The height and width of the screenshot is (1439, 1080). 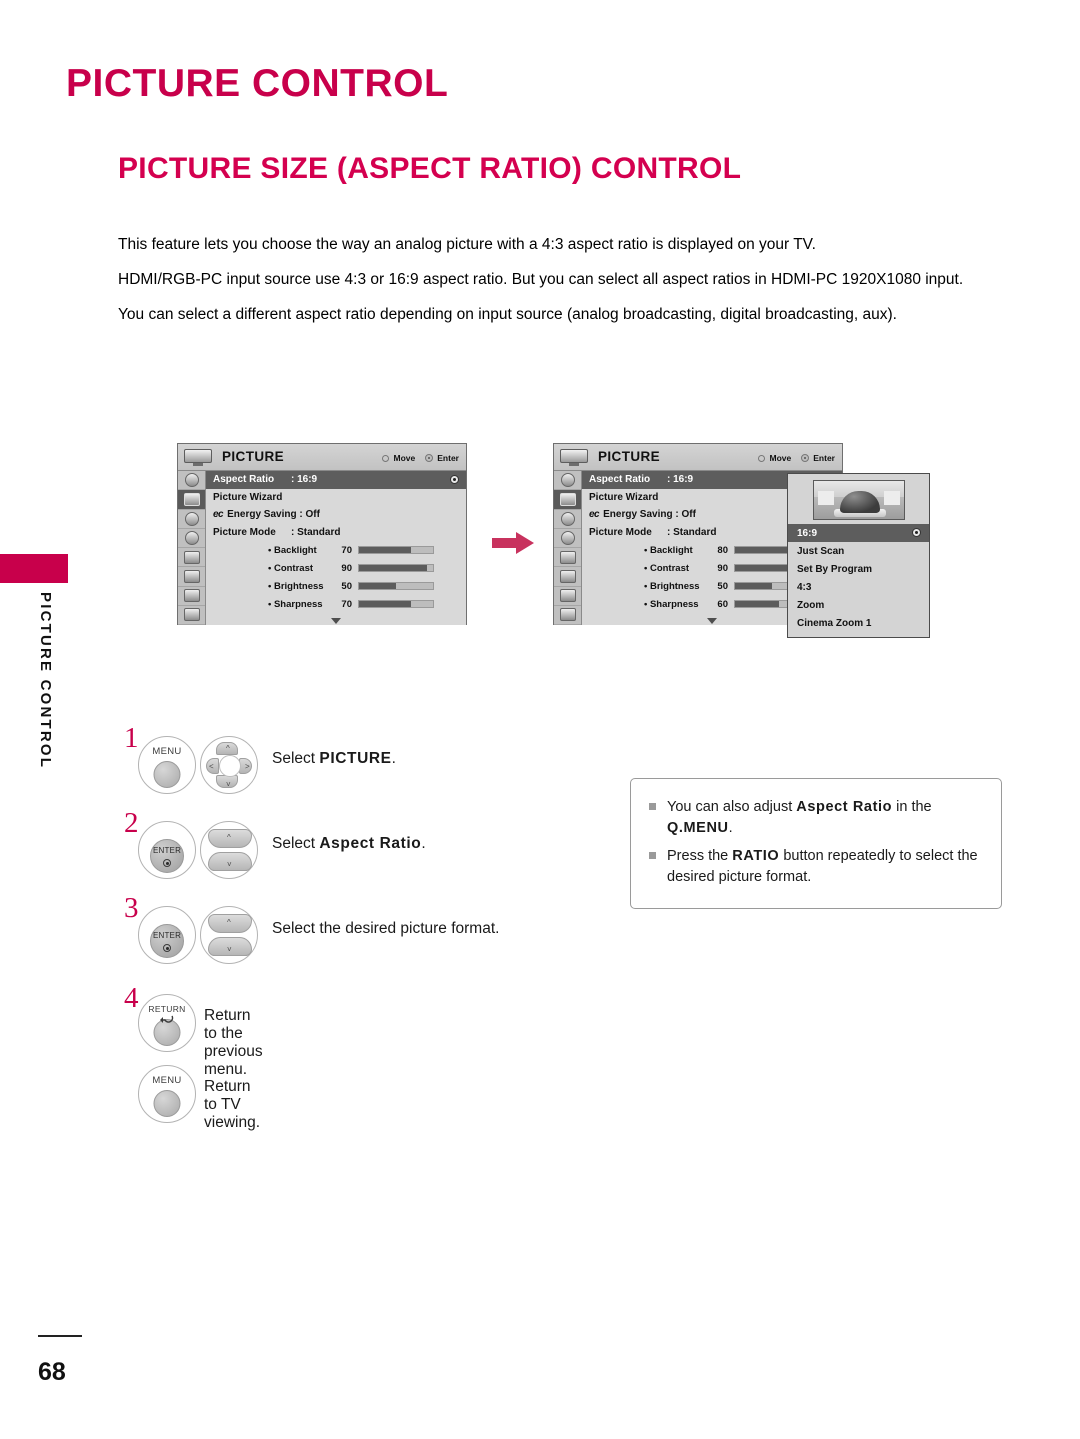 I want to click on dpad-4way: ^ ˅ ˂ ˃, so click(x=229, y=765).